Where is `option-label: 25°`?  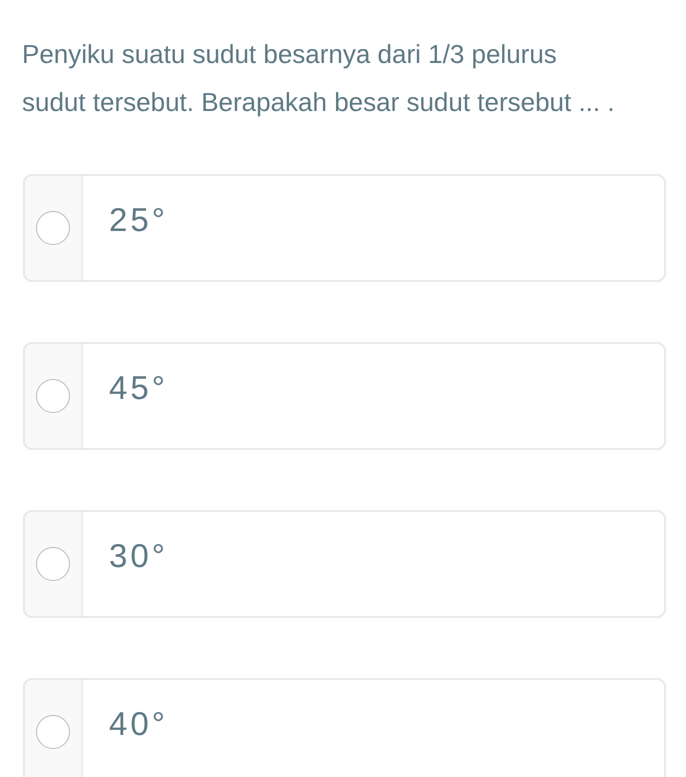 option-label: 25° is located at coordinates (138, 220).